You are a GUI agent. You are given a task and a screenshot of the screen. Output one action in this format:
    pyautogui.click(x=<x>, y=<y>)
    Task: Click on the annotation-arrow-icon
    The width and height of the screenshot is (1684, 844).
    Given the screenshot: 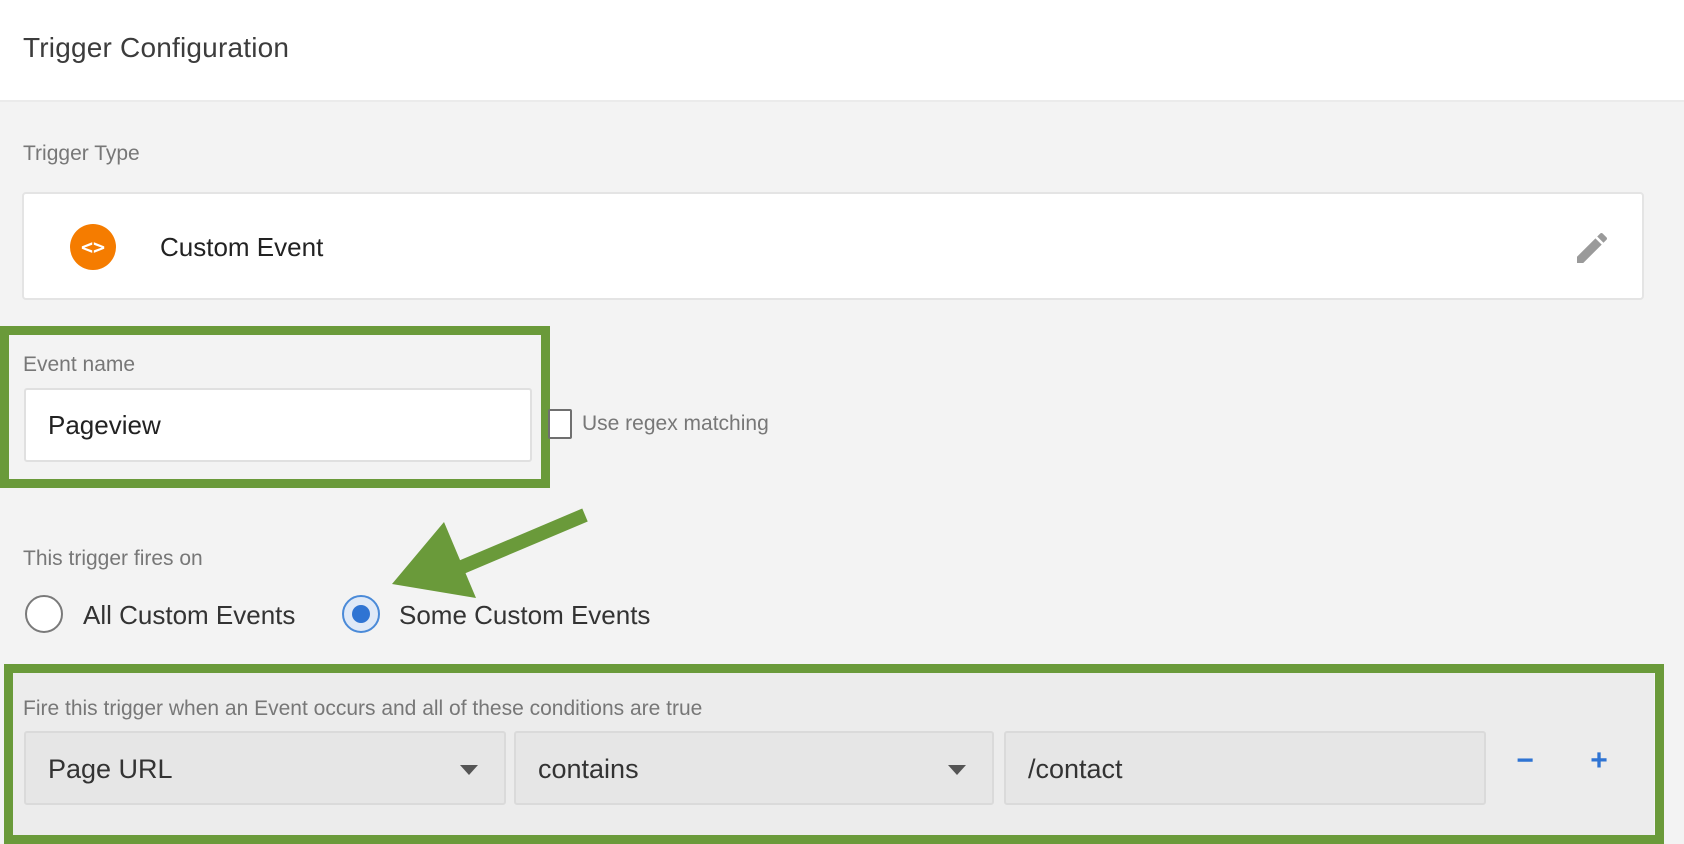 What is the action you would take?
    pyautogui.click(x=490, y=553)
    